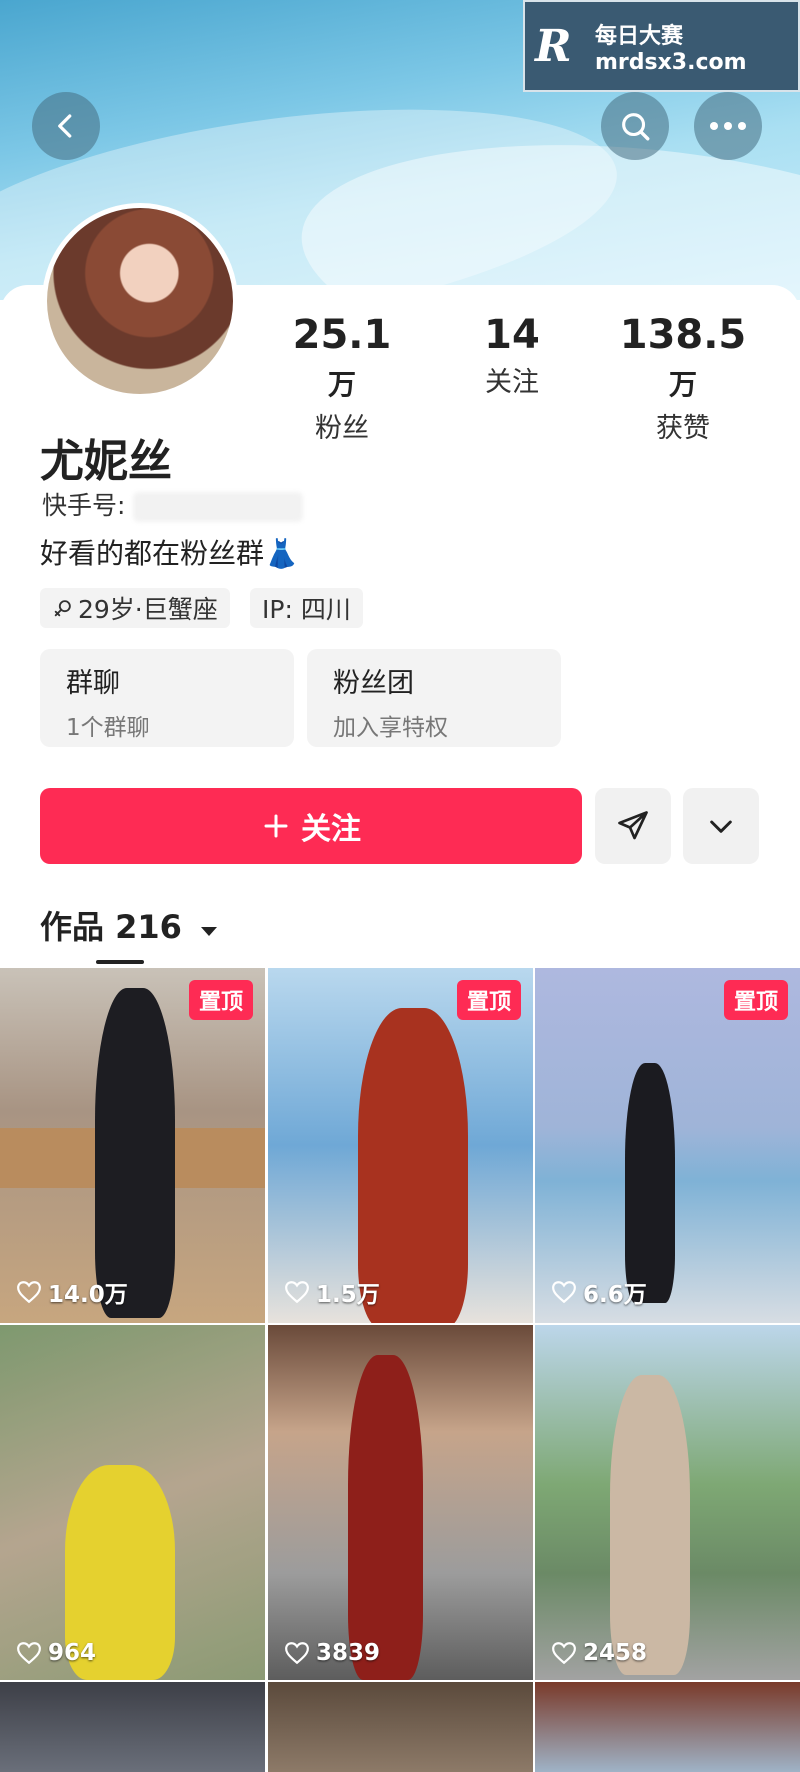 This screenshot has width=800, height=1772. I want to click on like-count: 964, so click(56, 1653).